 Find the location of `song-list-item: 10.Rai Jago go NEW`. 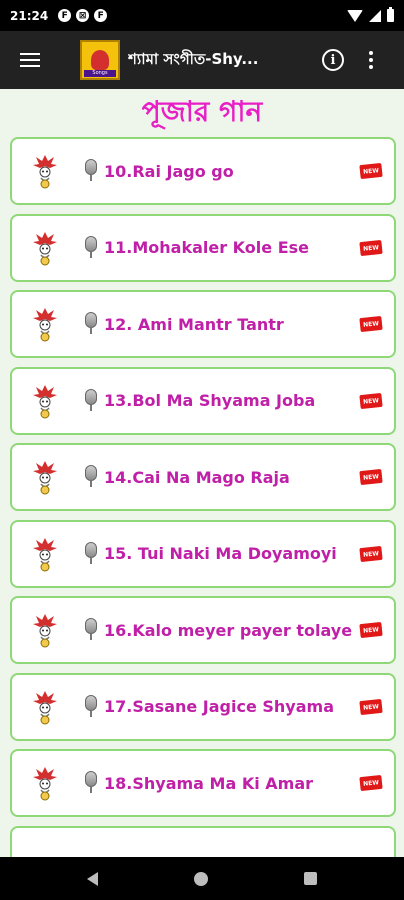

song-list-item: 10.Rai Jago go NEW is located at coordinates (203, 171).